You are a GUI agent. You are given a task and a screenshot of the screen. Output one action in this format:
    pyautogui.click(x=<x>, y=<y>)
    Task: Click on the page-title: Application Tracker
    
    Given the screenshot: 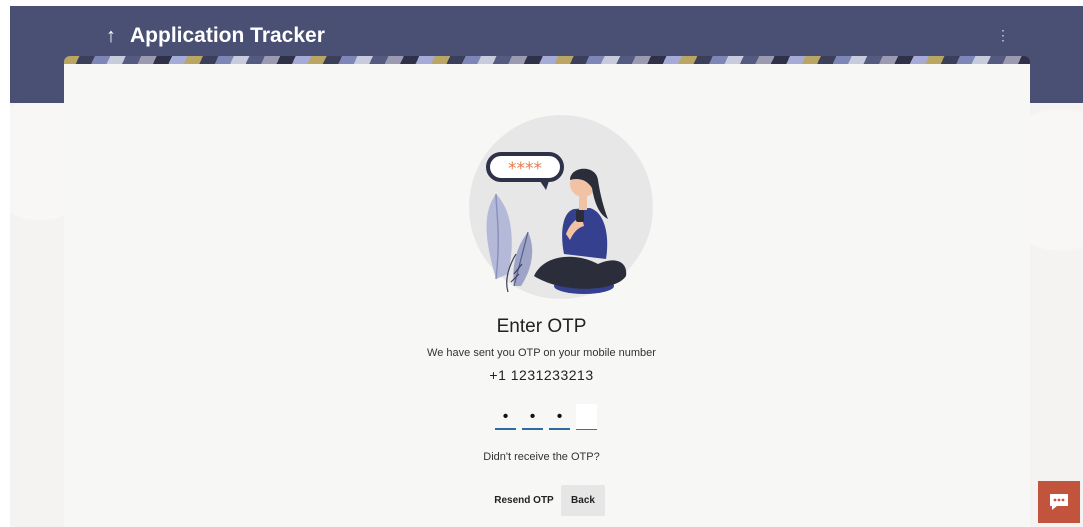 What is the action you would take?
    pyautogui.click(x=227, y=35)
    